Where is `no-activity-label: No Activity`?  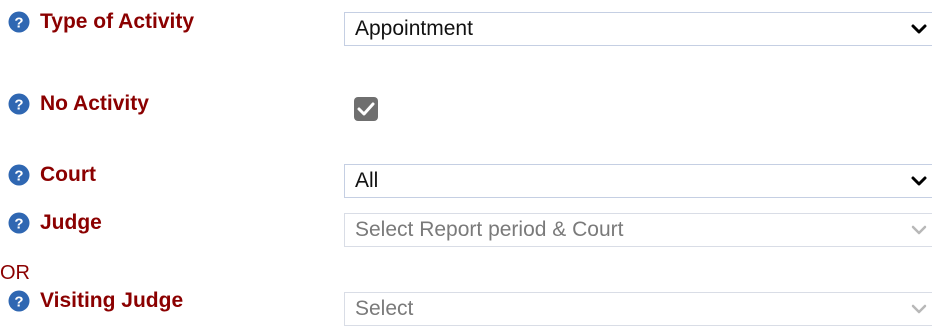
no-activity-label: No Activity is located at coordinates (94, 103).